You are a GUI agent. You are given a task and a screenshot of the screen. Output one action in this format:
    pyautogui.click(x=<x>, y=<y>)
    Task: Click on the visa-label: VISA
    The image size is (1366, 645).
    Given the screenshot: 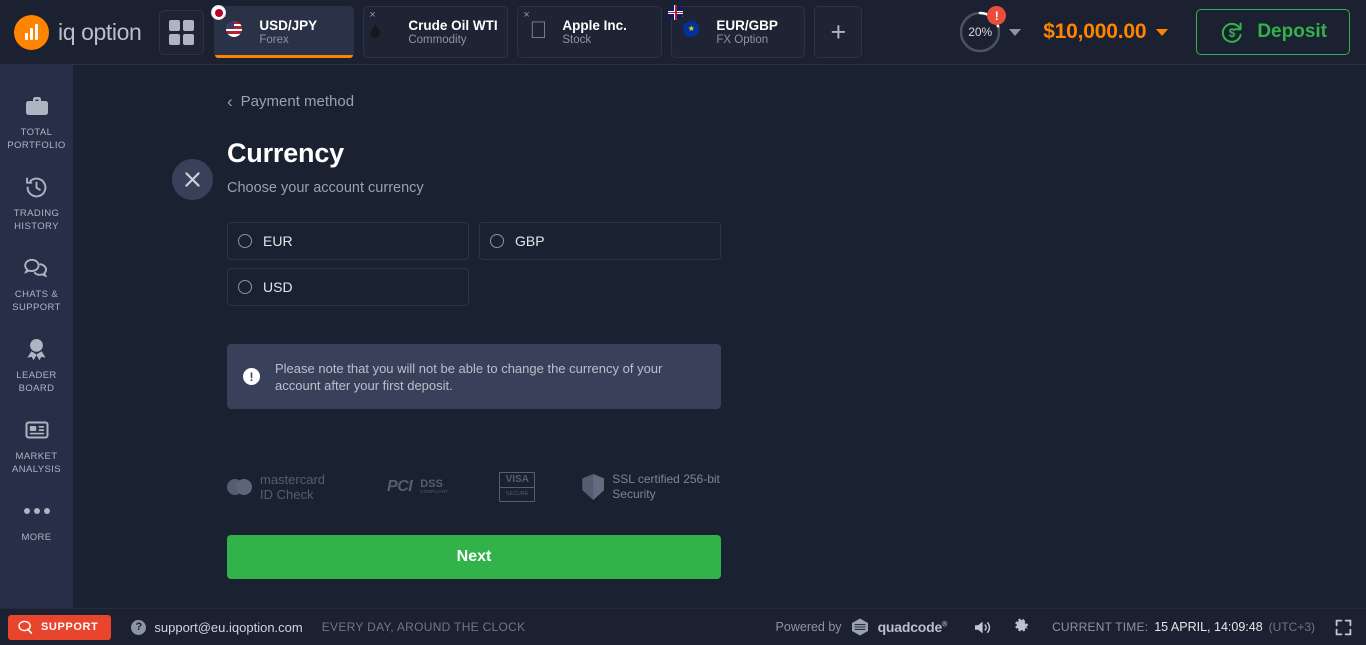 What is the action you would take?
    pyautogui.click(x=517, y=480)
    